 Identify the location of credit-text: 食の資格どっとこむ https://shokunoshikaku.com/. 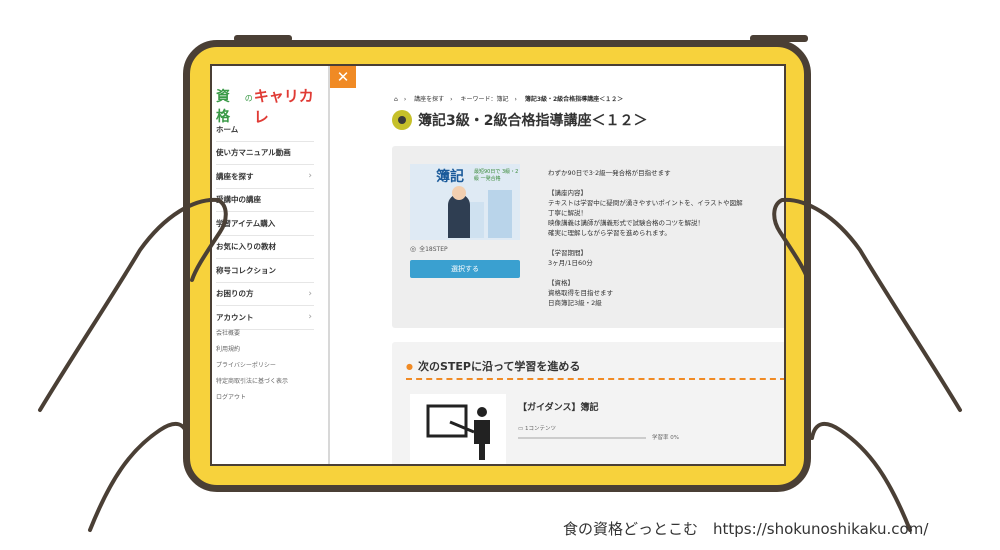
(746, 529).